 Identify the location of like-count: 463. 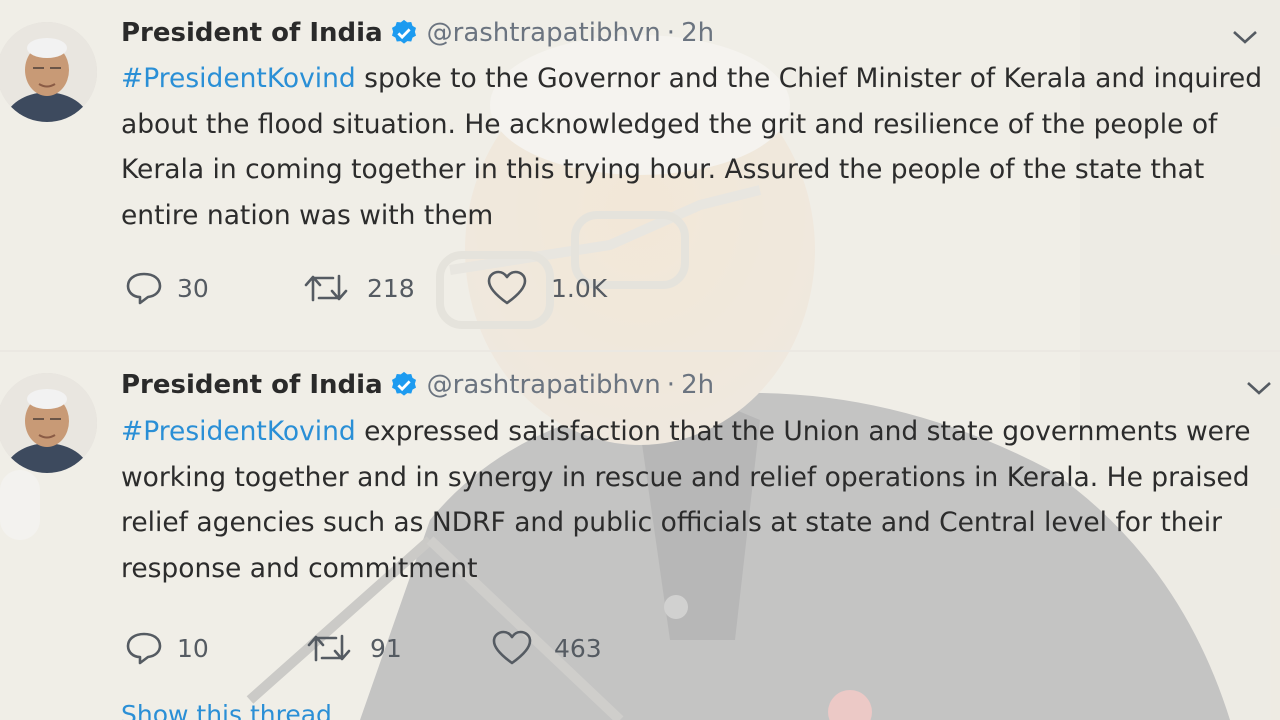
(578, 648).